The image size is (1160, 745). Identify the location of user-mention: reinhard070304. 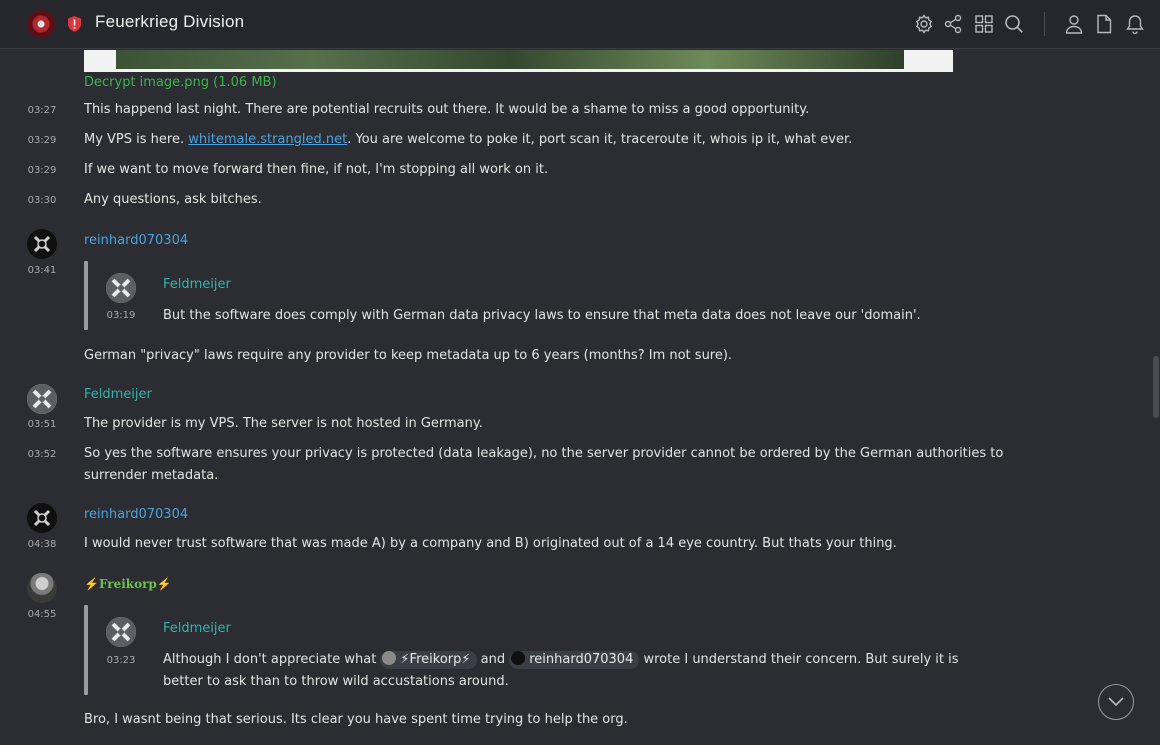
(574, 660).